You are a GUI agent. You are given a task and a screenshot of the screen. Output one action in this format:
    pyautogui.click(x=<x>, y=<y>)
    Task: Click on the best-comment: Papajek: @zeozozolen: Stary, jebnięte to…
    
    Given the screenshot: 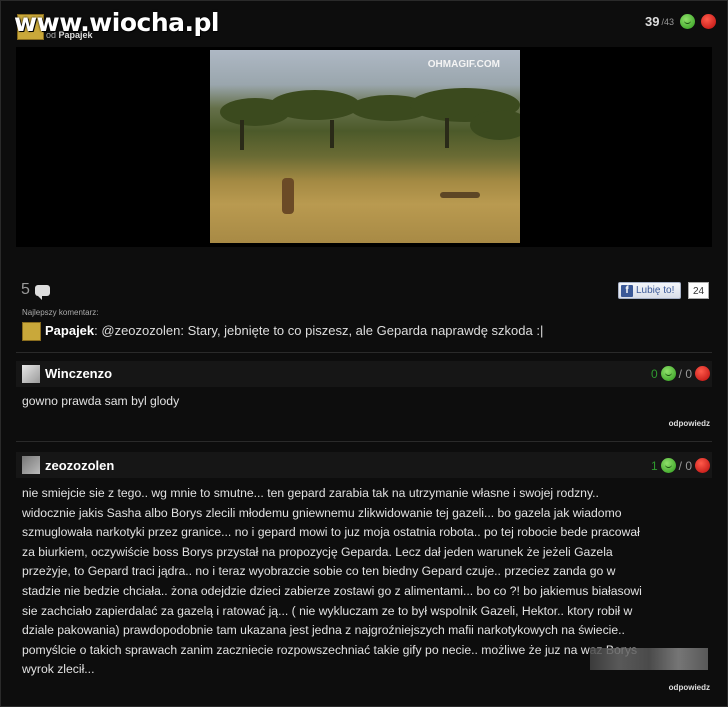 What is the action you would take?
    pyautogui.click(x=294, y=330)
    